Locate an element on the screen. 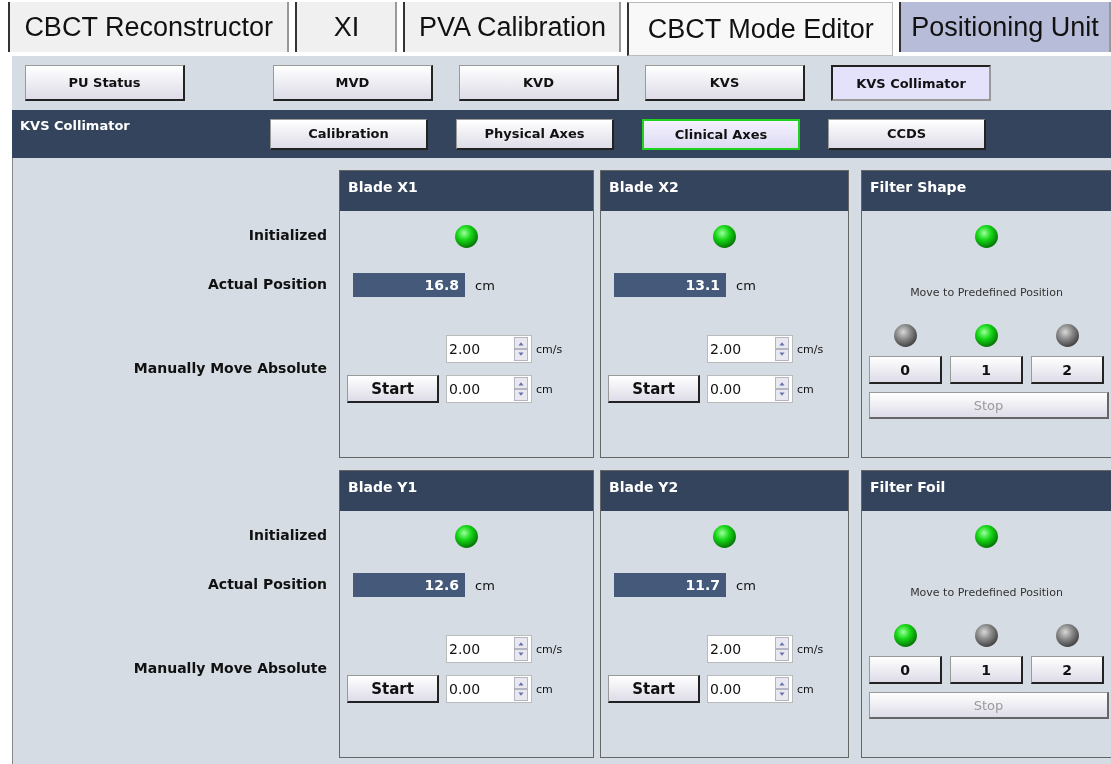 This screenshot has width=1111, height=764. position-readout: 13.1 is located at coordinates (670, 285).